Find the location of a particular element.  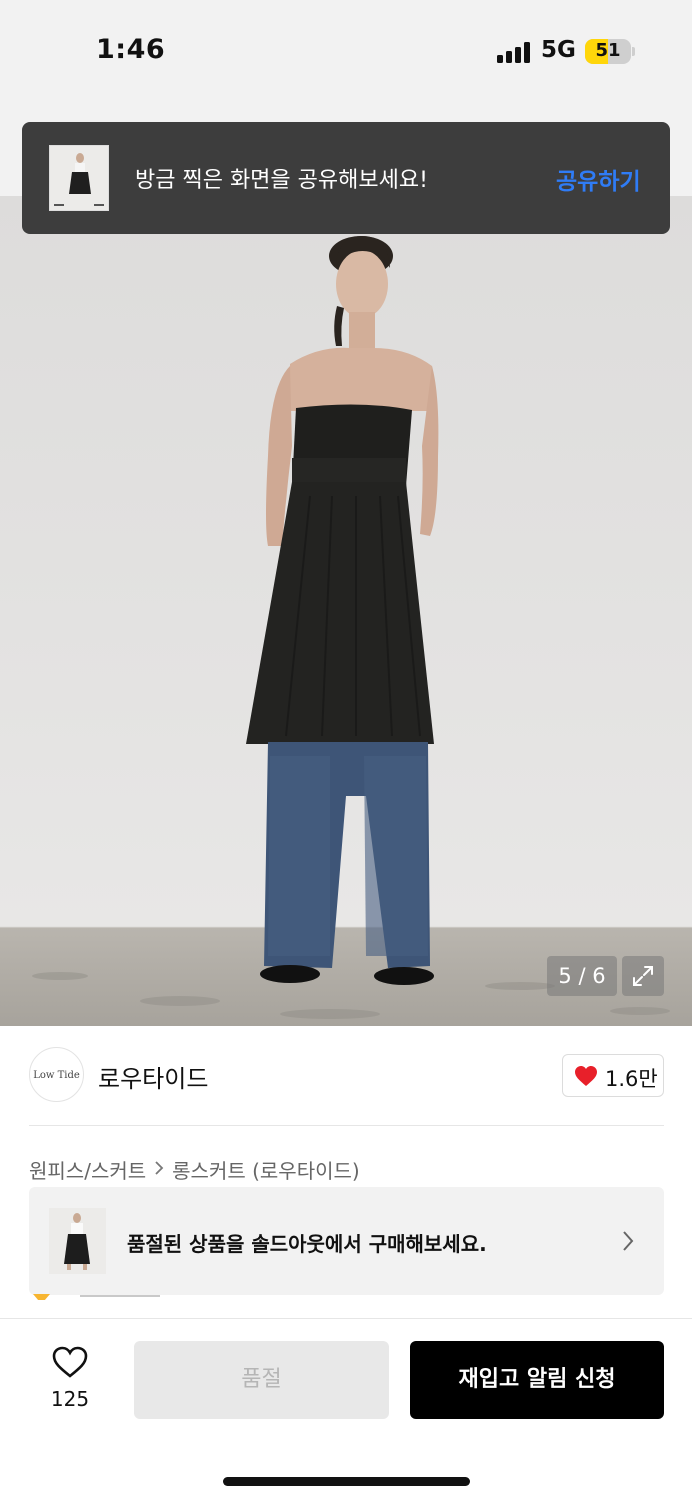

soldout-thumbnail is located at coordinates (77, 1241).